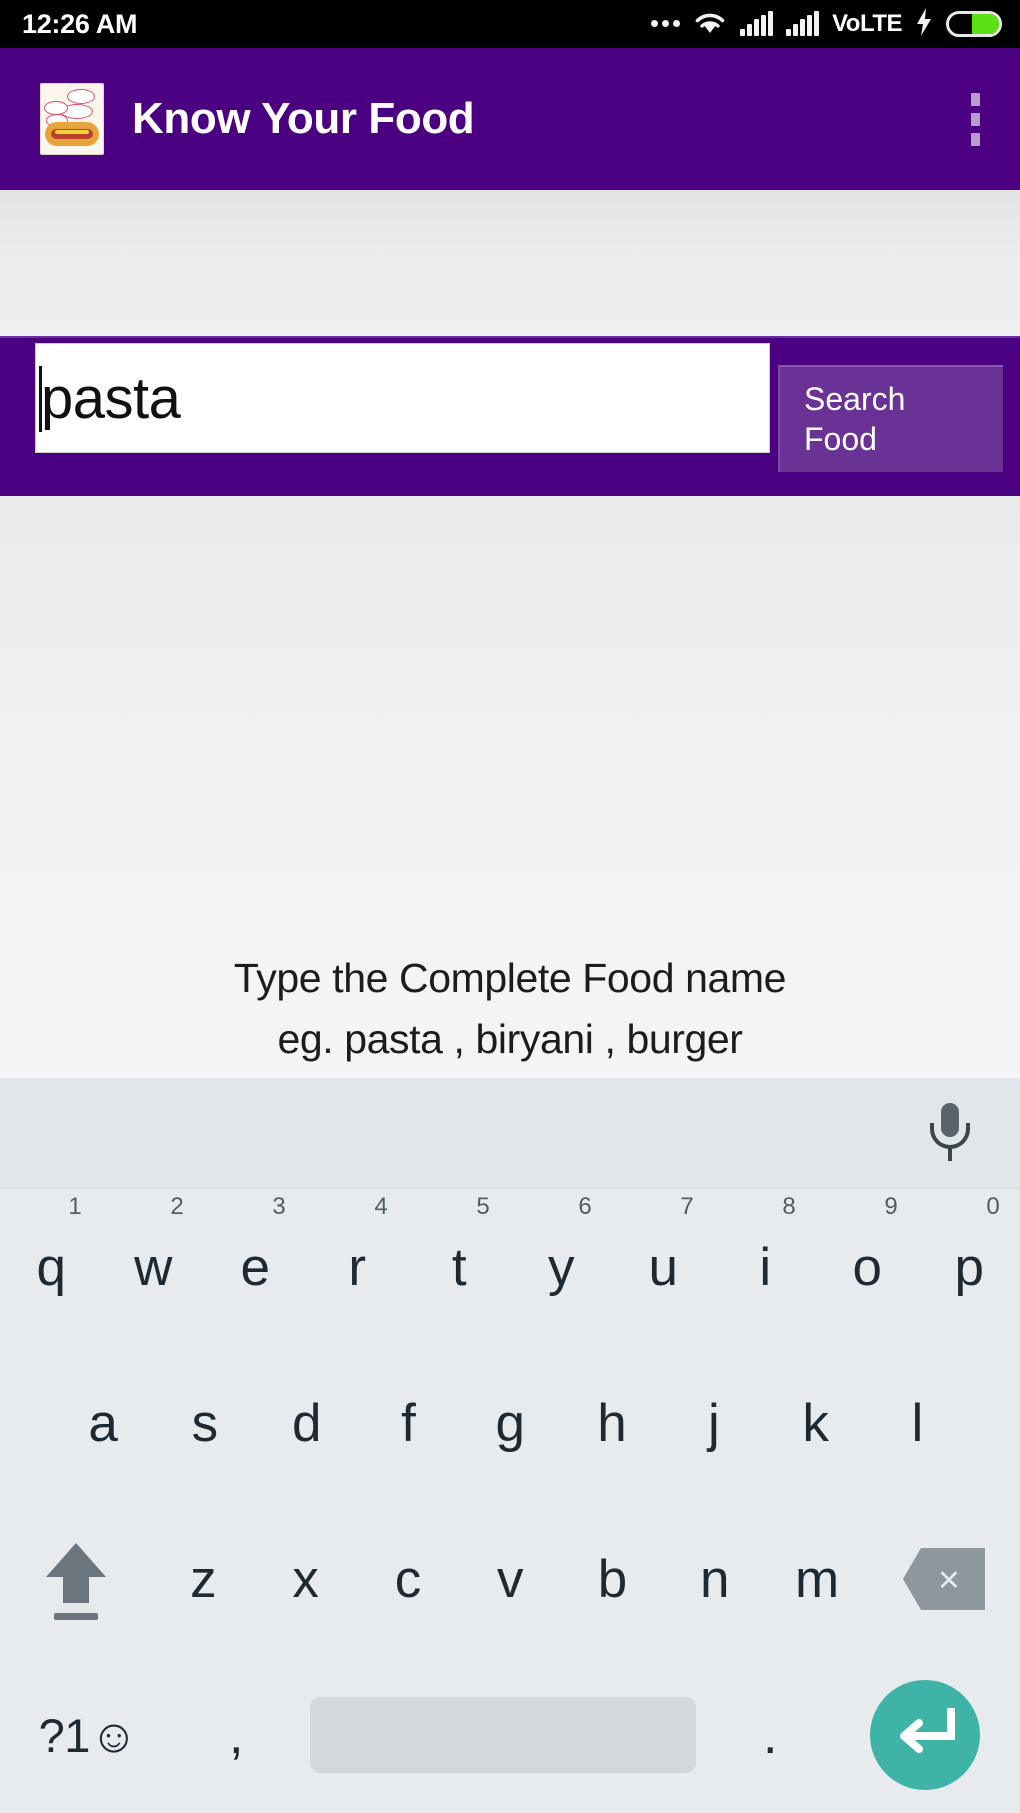  Describe the element at coordinates (710, 24) in the screenshot. I see `wifi-icon` at that location.